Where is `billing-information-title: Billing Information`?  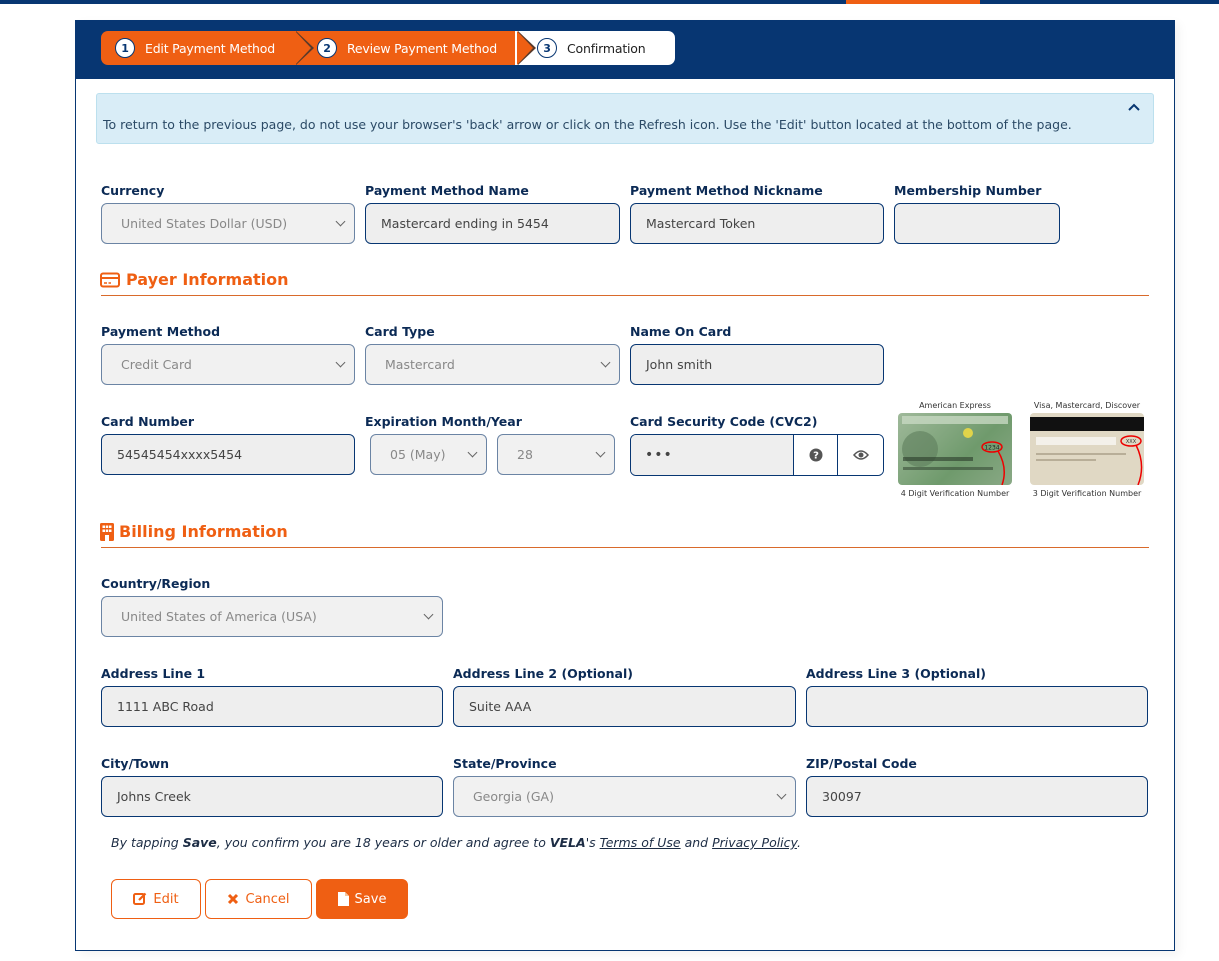
billing-information-title: Billing Information is located at coordinates (203, 531).